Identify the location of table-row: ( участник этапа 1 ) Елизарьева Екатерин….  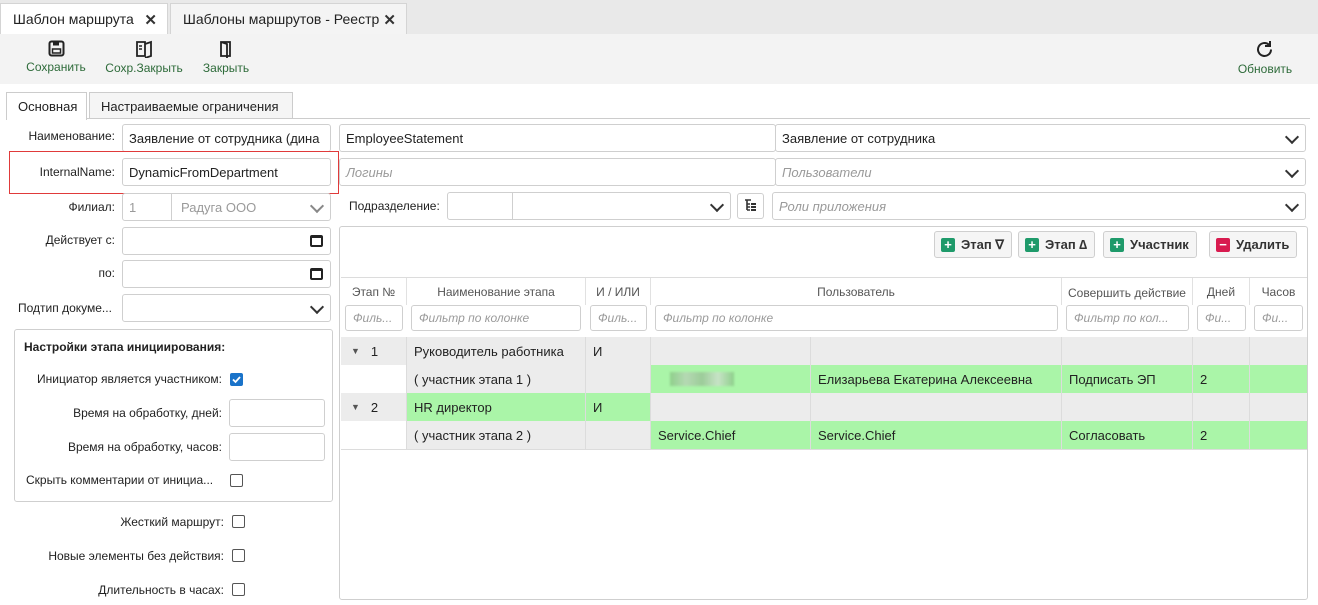
(824, 379).